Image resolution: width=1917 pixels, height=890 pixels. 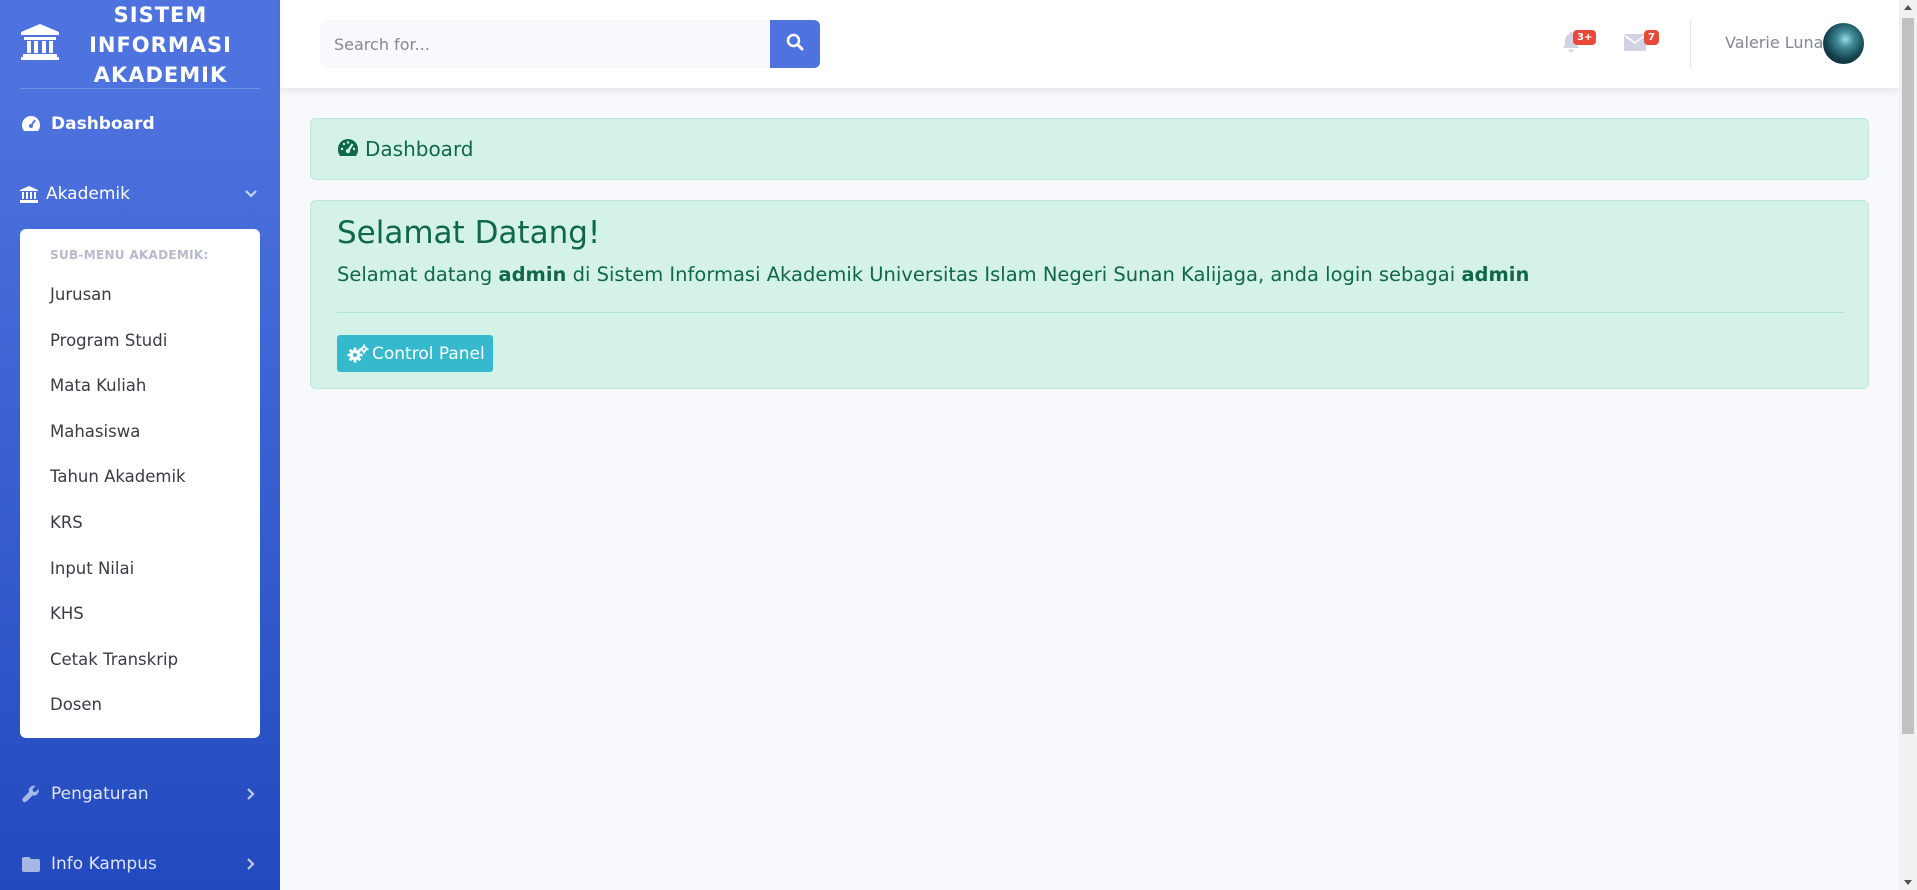 I want to click on scroll-up-arrow, so click(x=1908, y=7).